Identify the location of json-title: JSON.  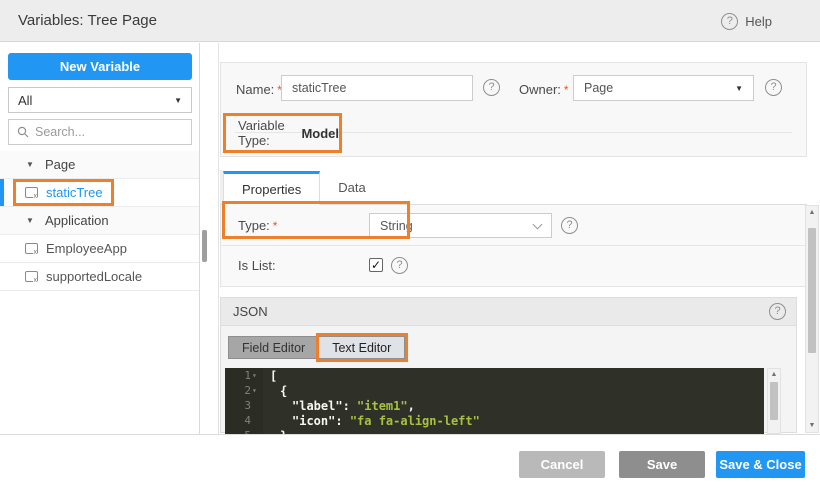
(250, 311).